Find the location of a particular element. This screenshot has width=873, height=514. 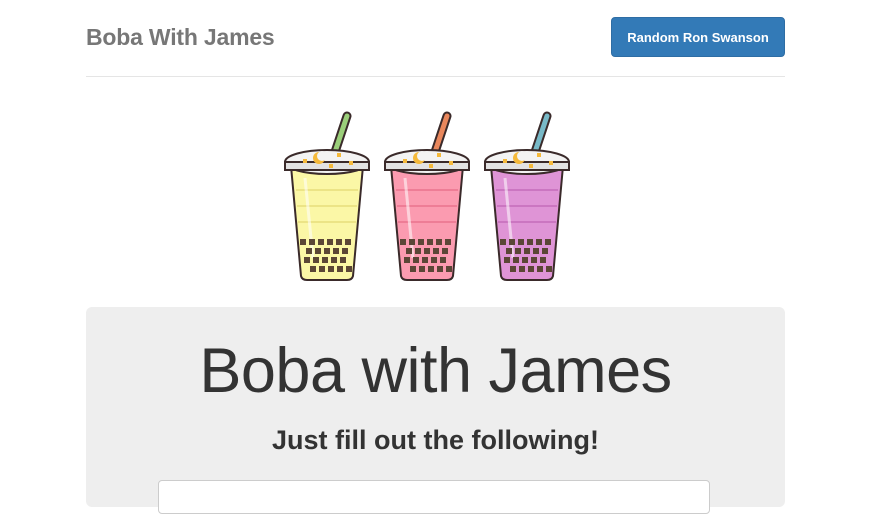

random-ron-swanson-button: Random Ron Swanson is located at coordinates (698, 37).